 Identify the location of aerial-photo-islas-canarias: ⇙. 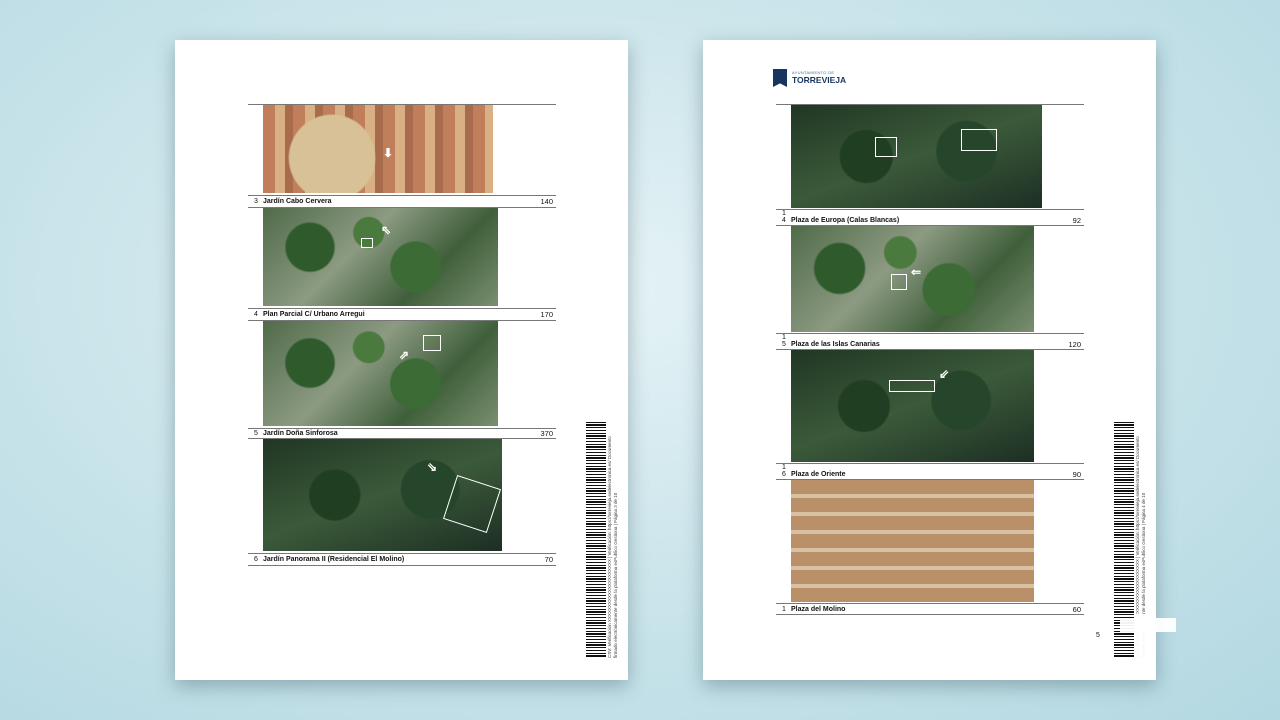
(912, 406).